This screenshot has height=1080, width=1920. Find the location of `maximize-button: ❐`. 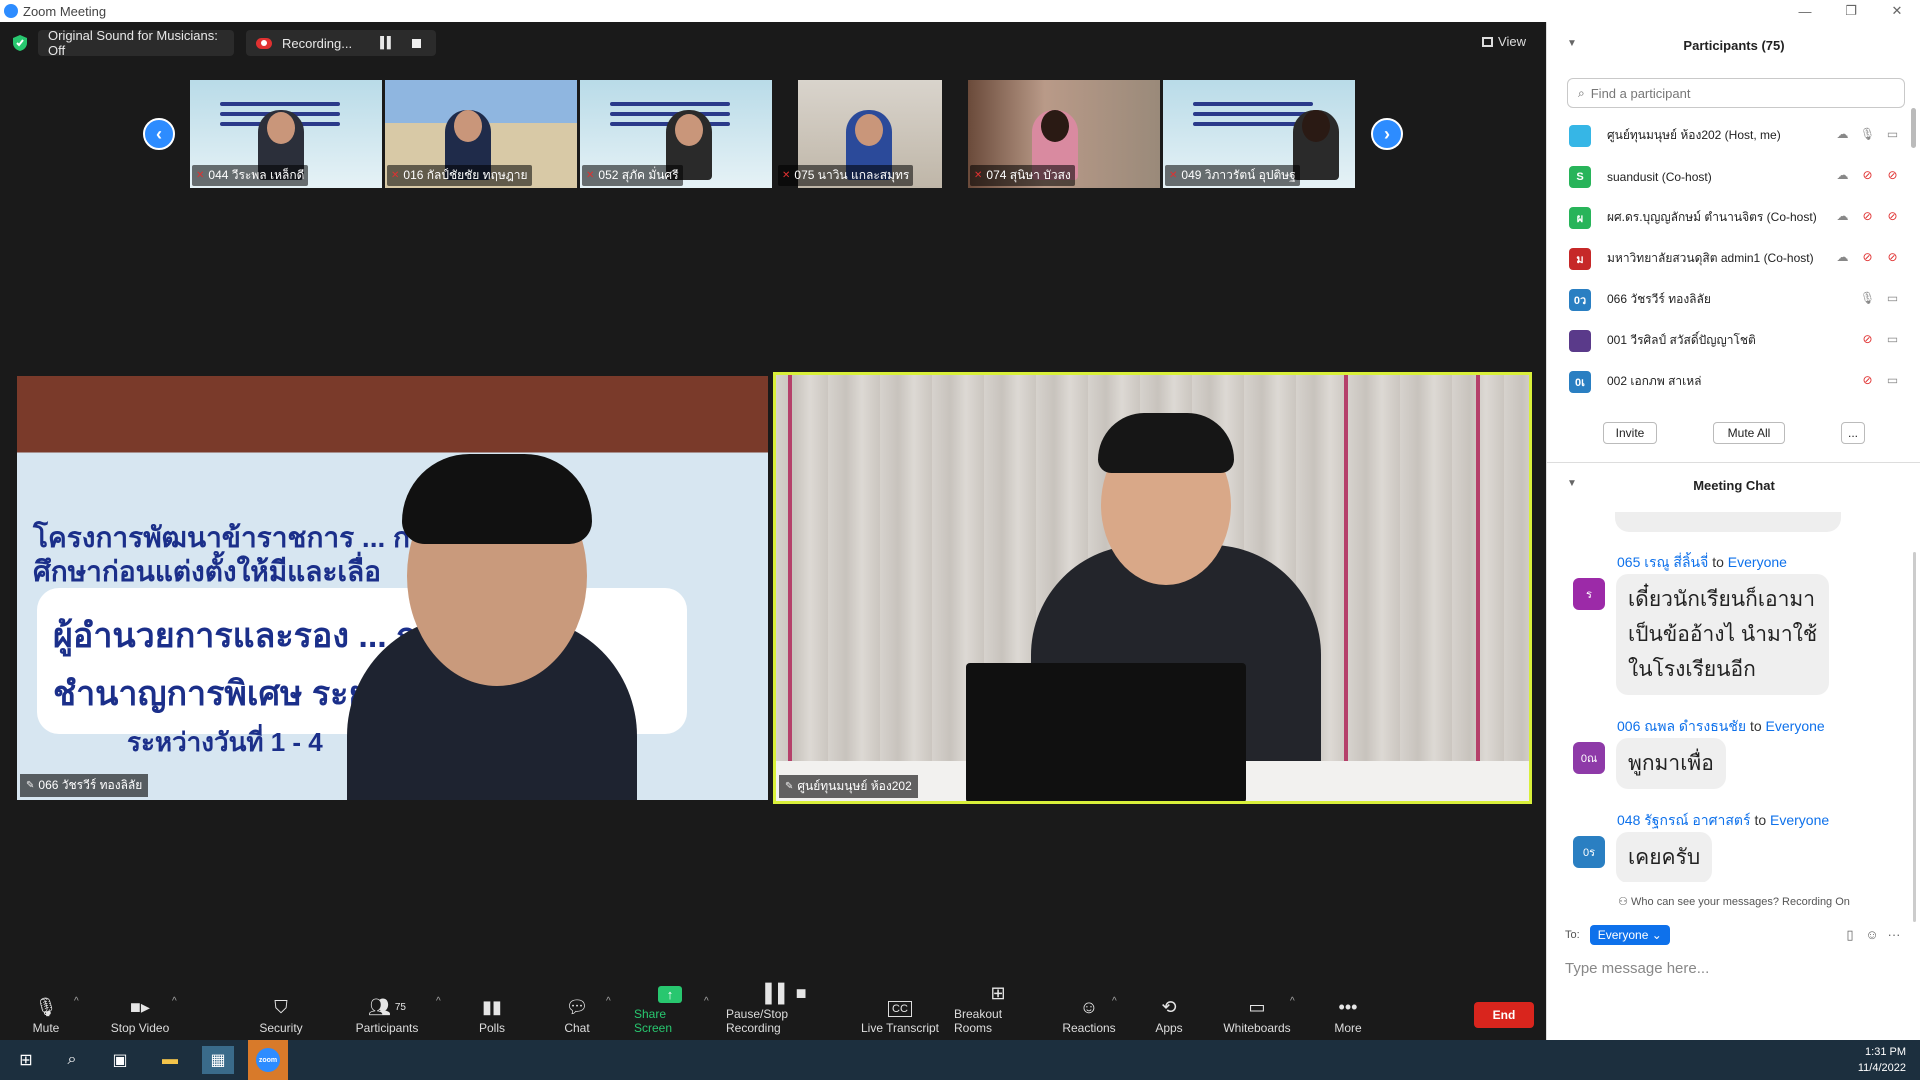

maximize-button: ❐ is located at coordinates (1851, 11).